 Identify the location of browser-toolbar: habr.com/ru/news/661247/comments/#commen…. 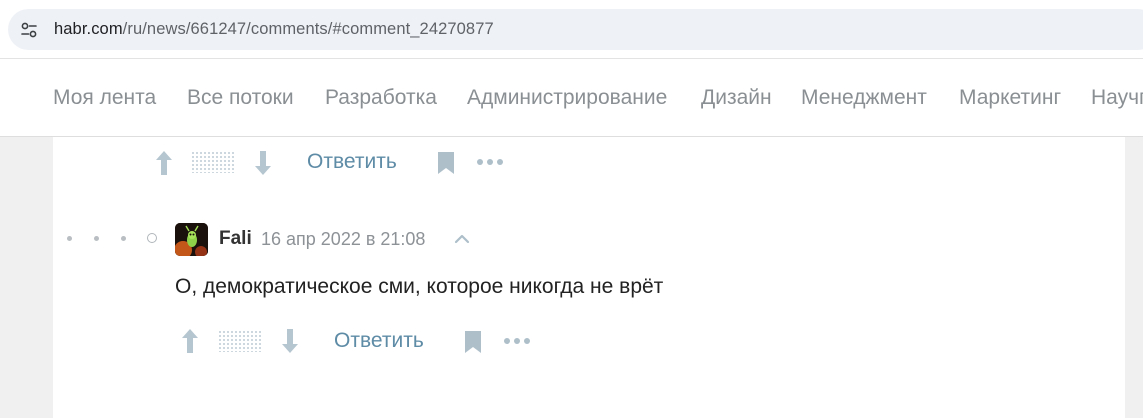
(571, 29).